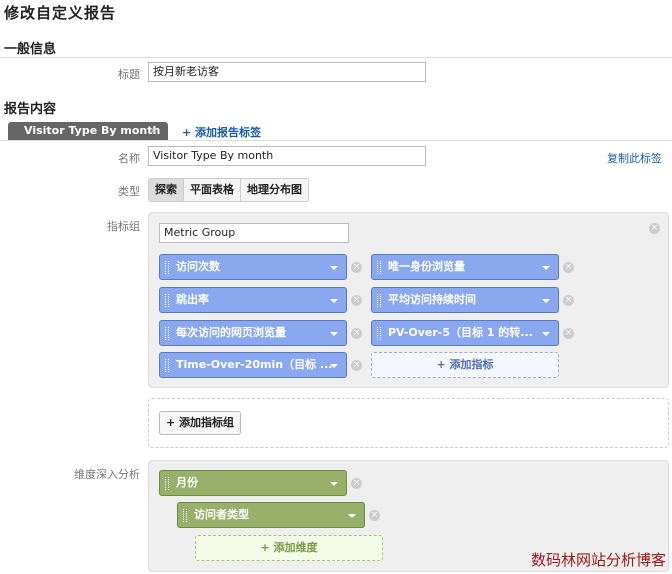 This screenshot has height=574, width=672. I want to click on metric-pill: 平均访问持续时间, so click(465, 300).